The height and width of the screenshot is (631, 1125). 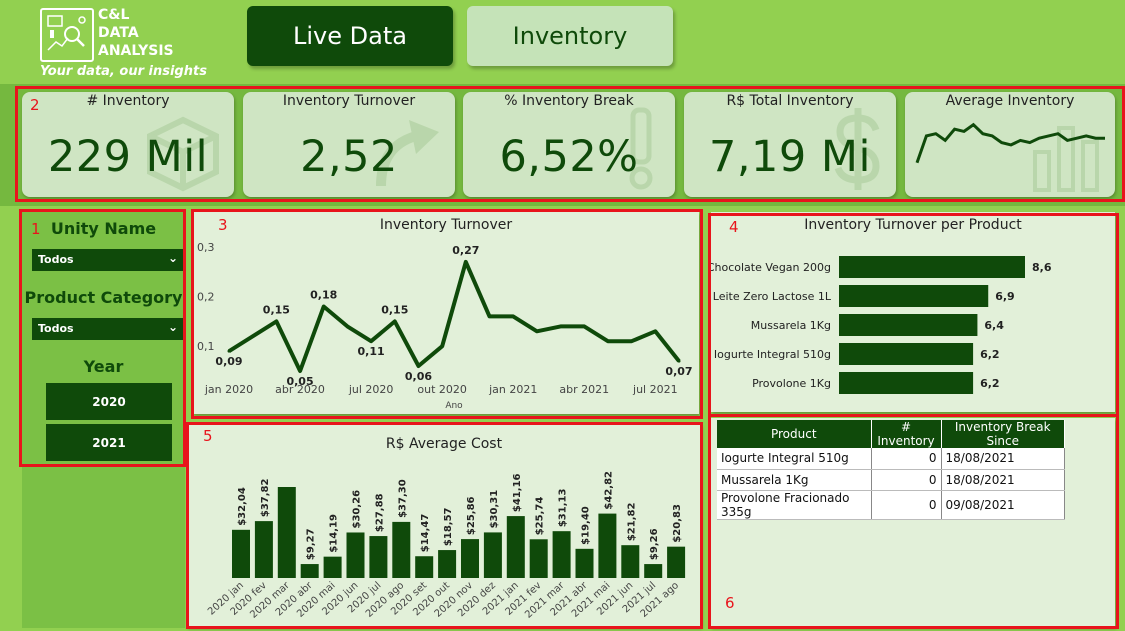 I want to click on inventory-button: Inventory, so click(x=570, y=36).